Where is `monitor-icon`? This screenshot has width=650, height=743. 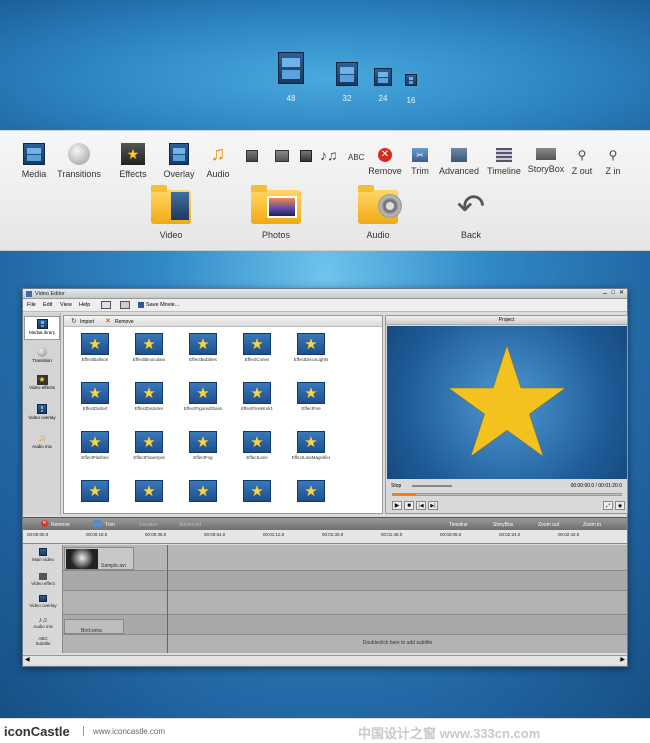 monitor-icon is located at coordinates (106, 305).